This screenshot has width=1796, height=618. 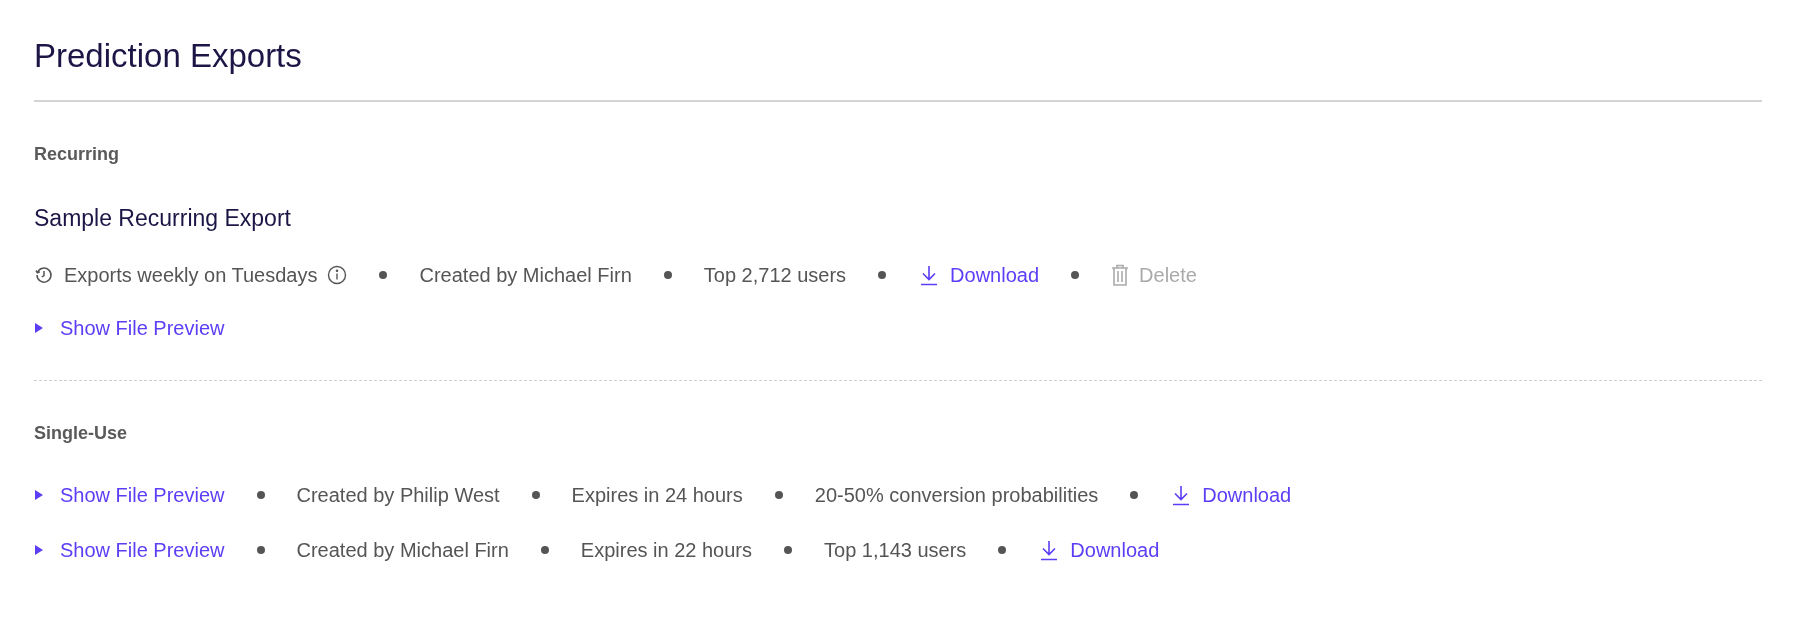 I want to click on meta-text: Created by Philip West, so click(x=398, y=495).